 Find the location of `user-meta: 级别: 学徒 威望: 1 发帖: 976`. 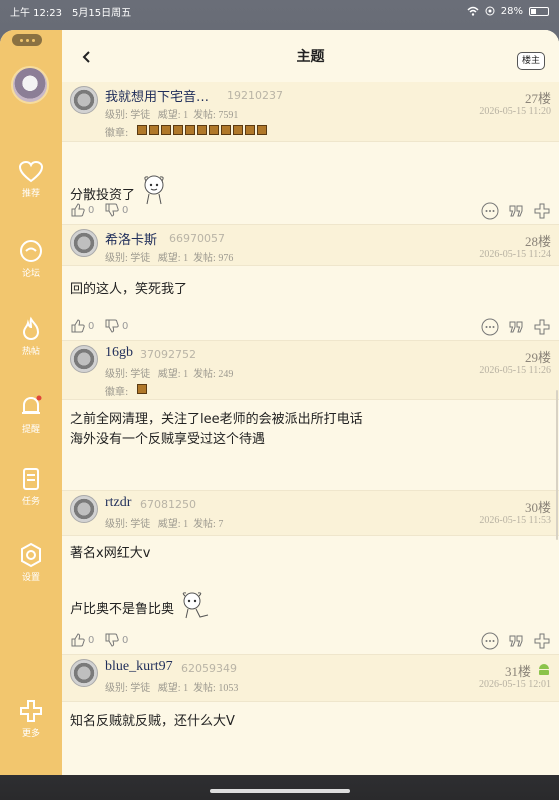

user-meta: 级别: 学徒 威望: 1 发帖: 976 is located at coordinates (169, 258).